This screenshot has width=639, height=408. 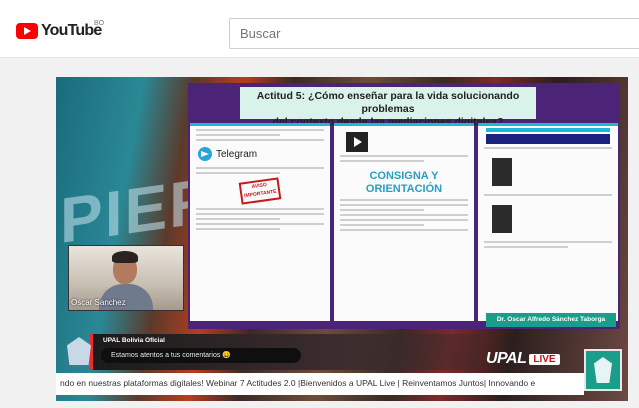 What do you see at coordinates (98, 302) in the screenshot?
I see `webcam-name-label: Oscar Sanchez` at bounding box center [98, 302].